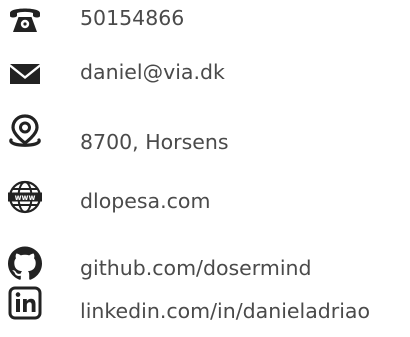 This screenshot has height=337, width=410. I want to click on phone-icon, so click(25, 20).